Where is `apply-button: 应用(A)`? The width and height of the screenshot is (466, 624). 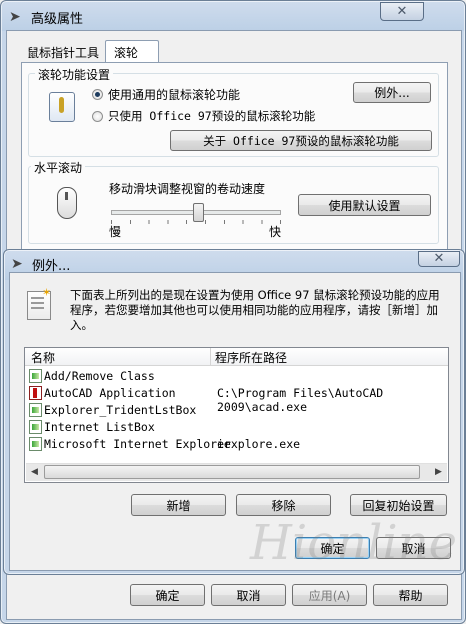 apply-button: 应用(A) is located at coordinates (329, 595).